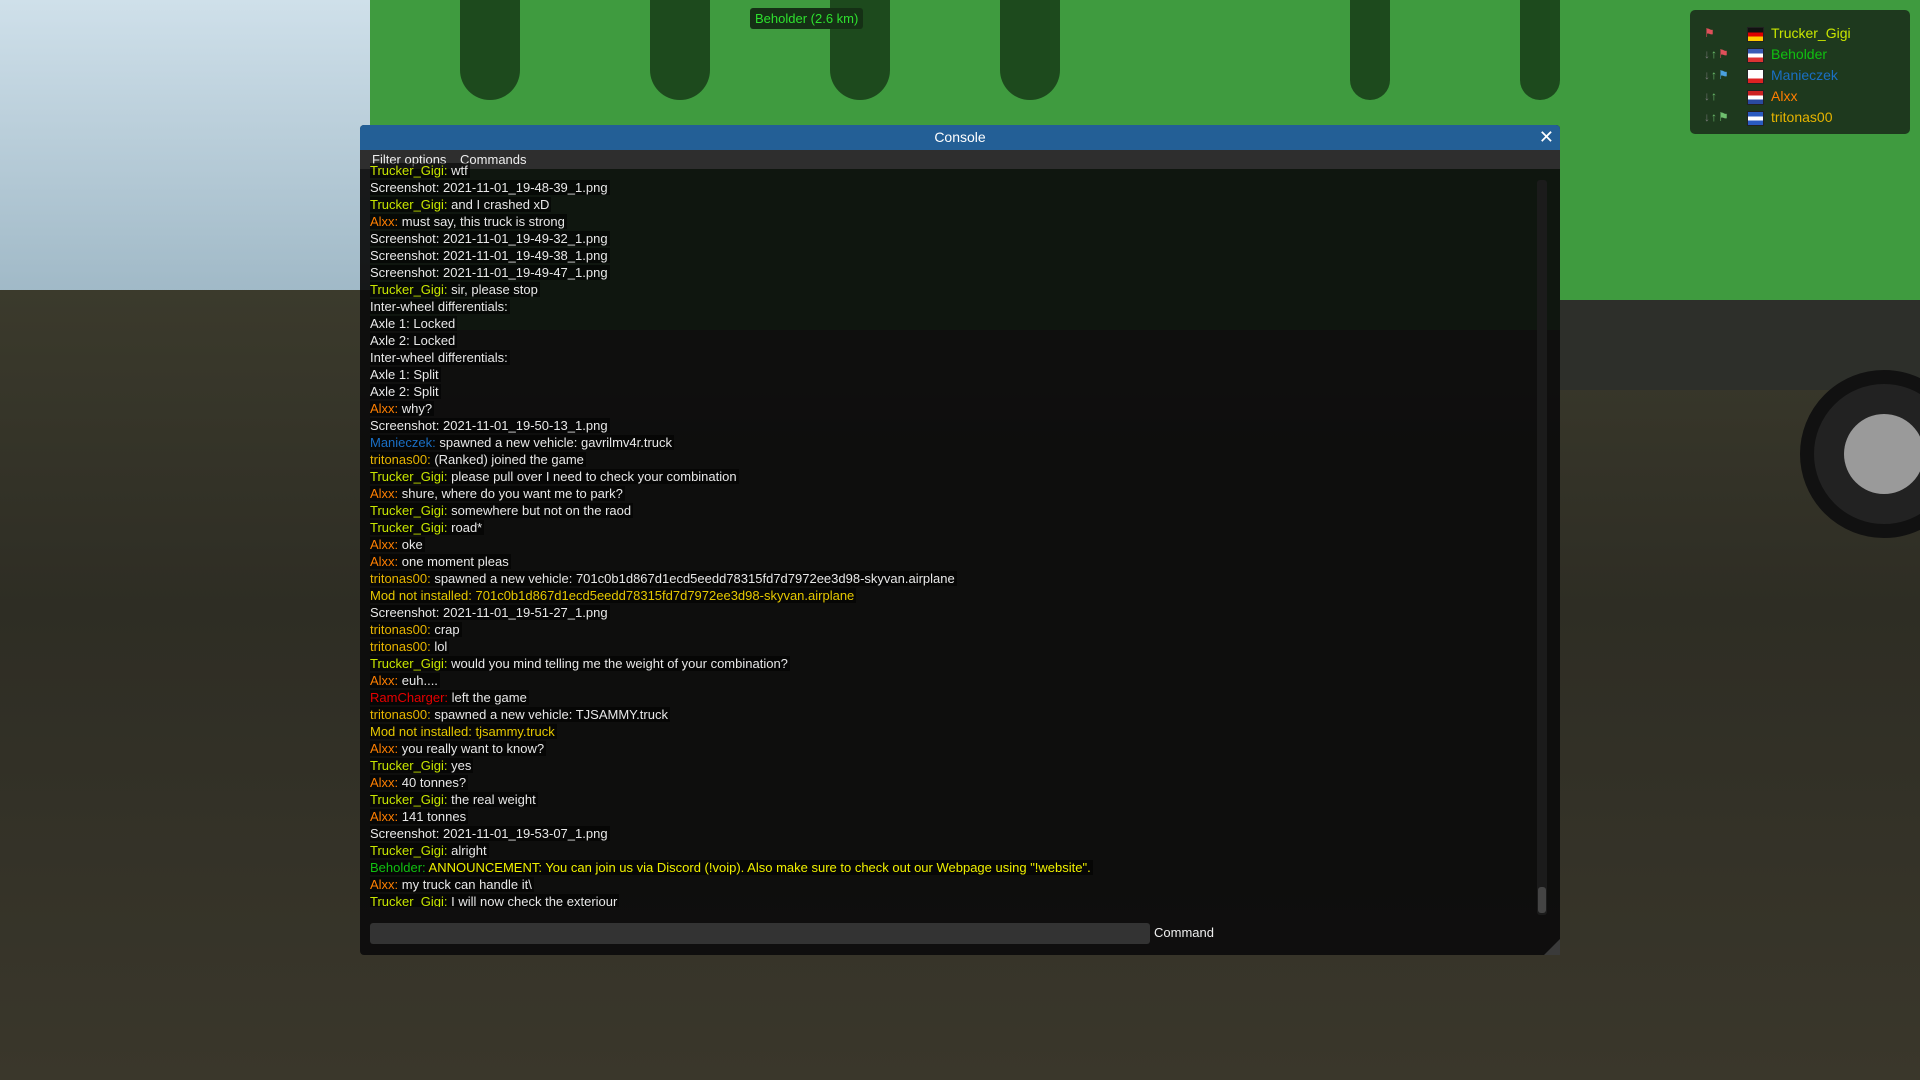 The width and height of the screenshot is (1920, 1080). What do you see at coordinates (807, 18) in the screenshot?
I see `player-distance-label: Beholder (2.6 km)` at bounding box center [807, 18].